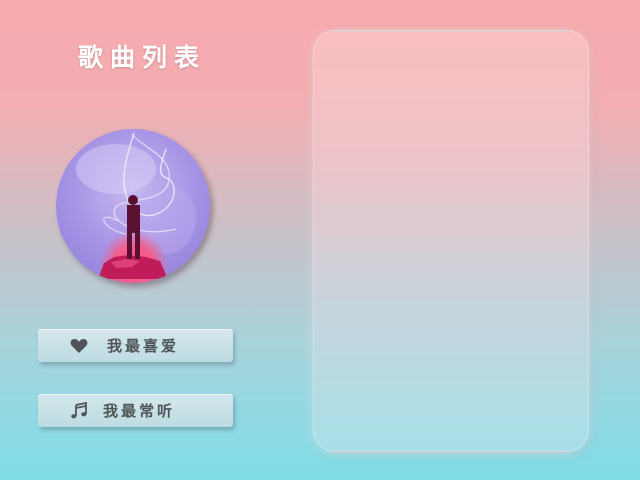 This screenshot has width=640, height=480. I want to click on most-played-button: 我最常听, so click(135, 410).